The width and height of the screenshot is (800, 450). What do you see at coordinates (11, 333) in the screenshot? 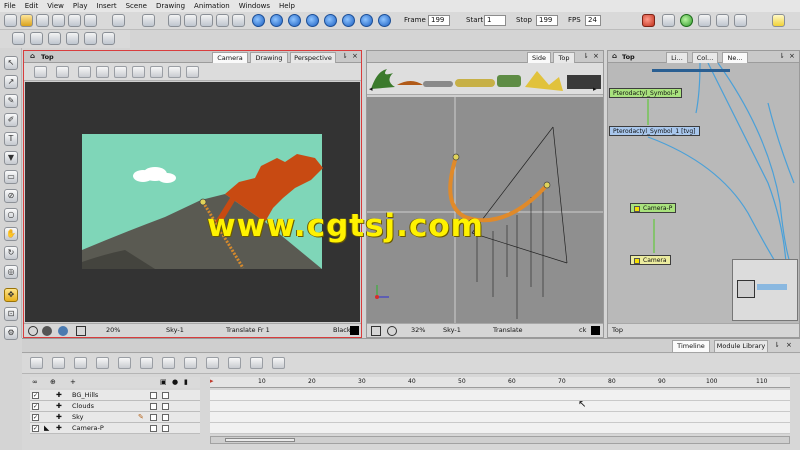
I see `kinematic-tool-icon: ⚙` at bounding box center [11, 333].